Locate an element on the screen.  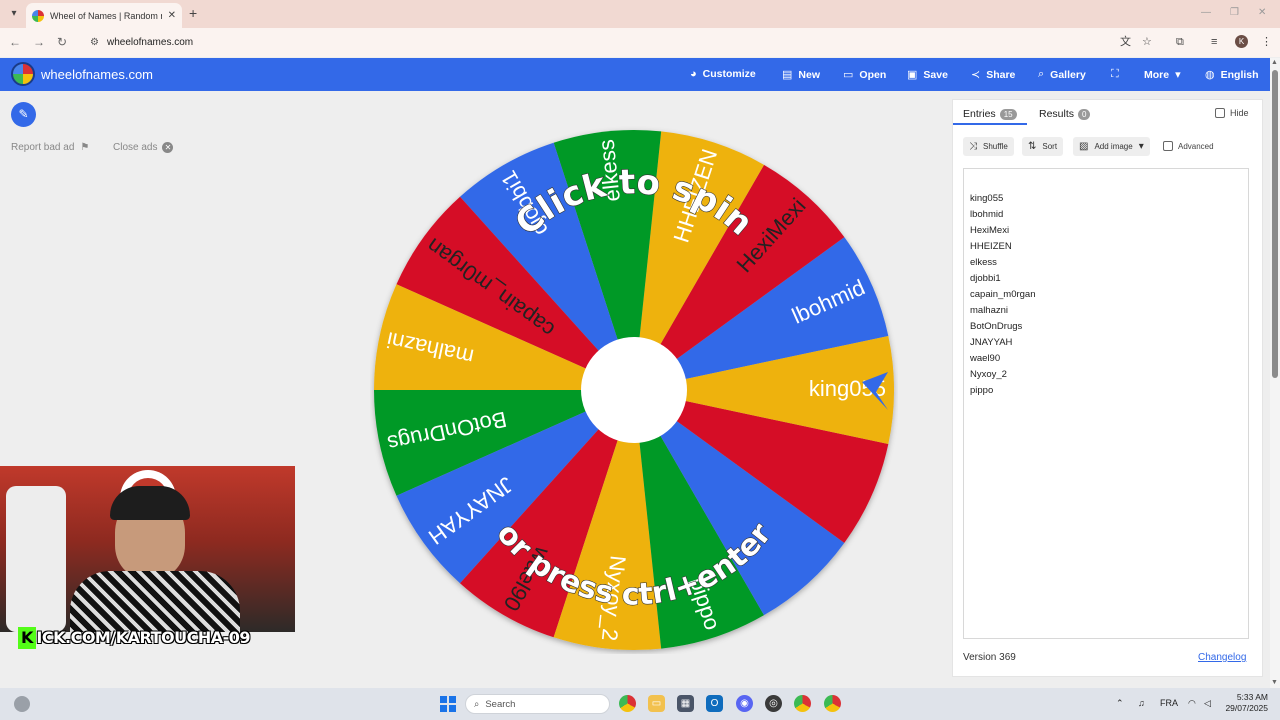
entry-item: king055 is located at coordinates (986, 198).